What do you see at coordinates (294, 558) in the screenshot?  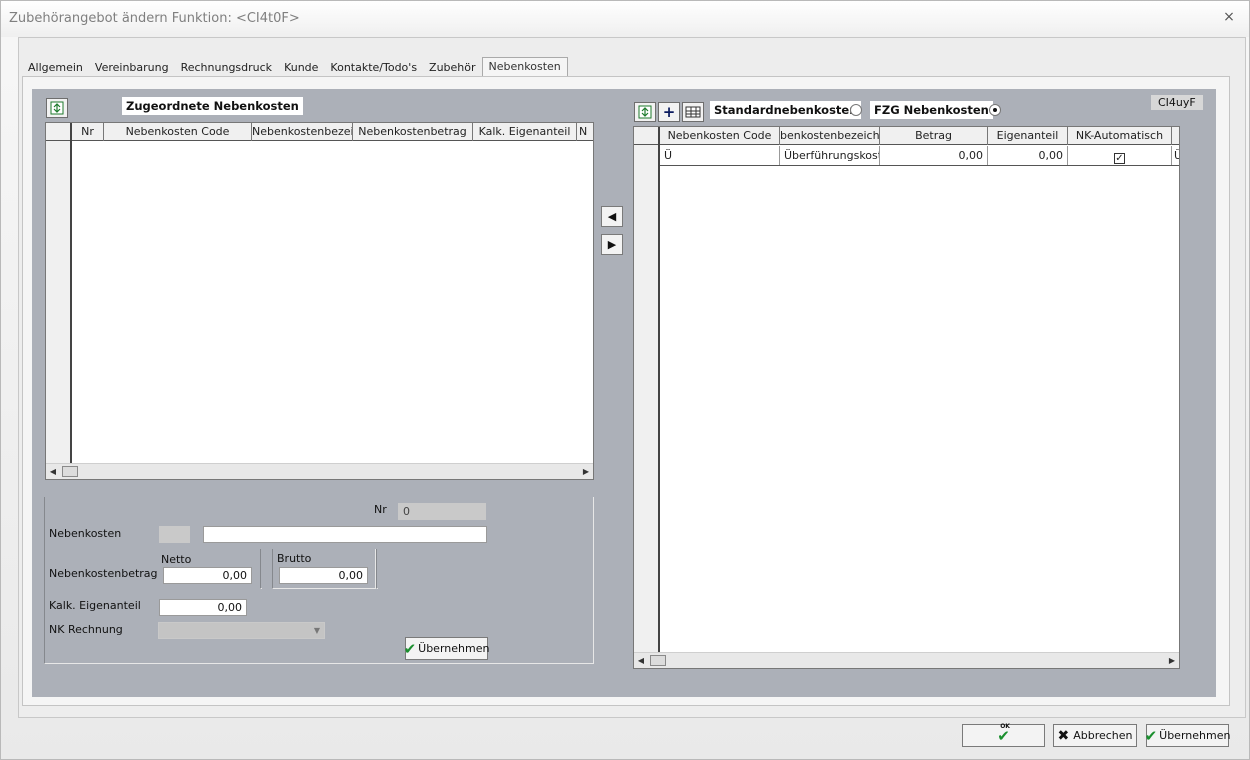 I see `brutto-label: Brutto` at bounding box center [294, 558].